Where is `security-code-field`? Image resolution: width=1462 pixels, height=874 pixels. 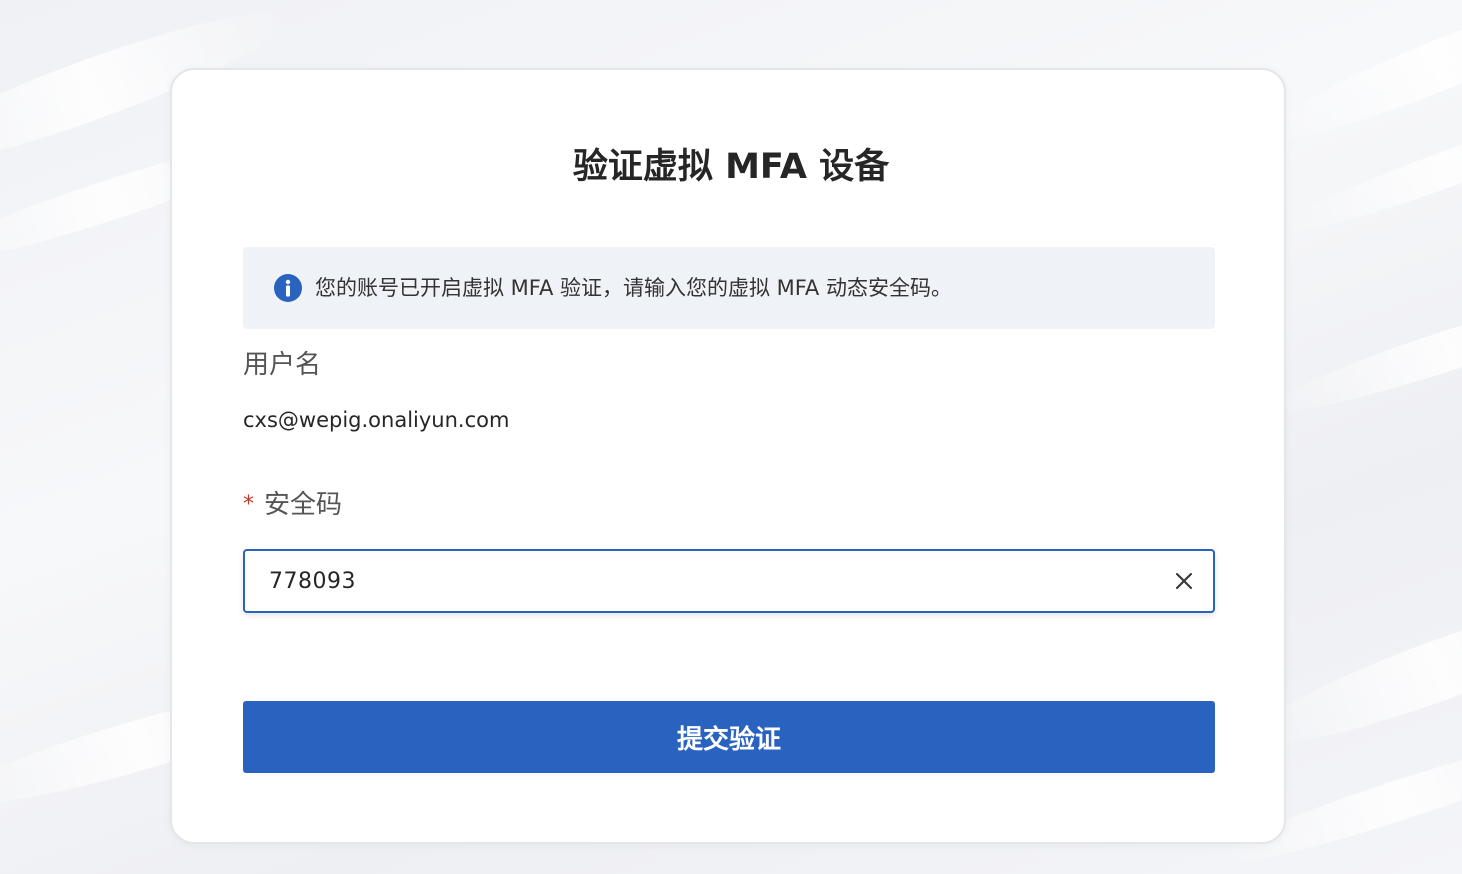 security-code-field is located at coordinates (729, 581).